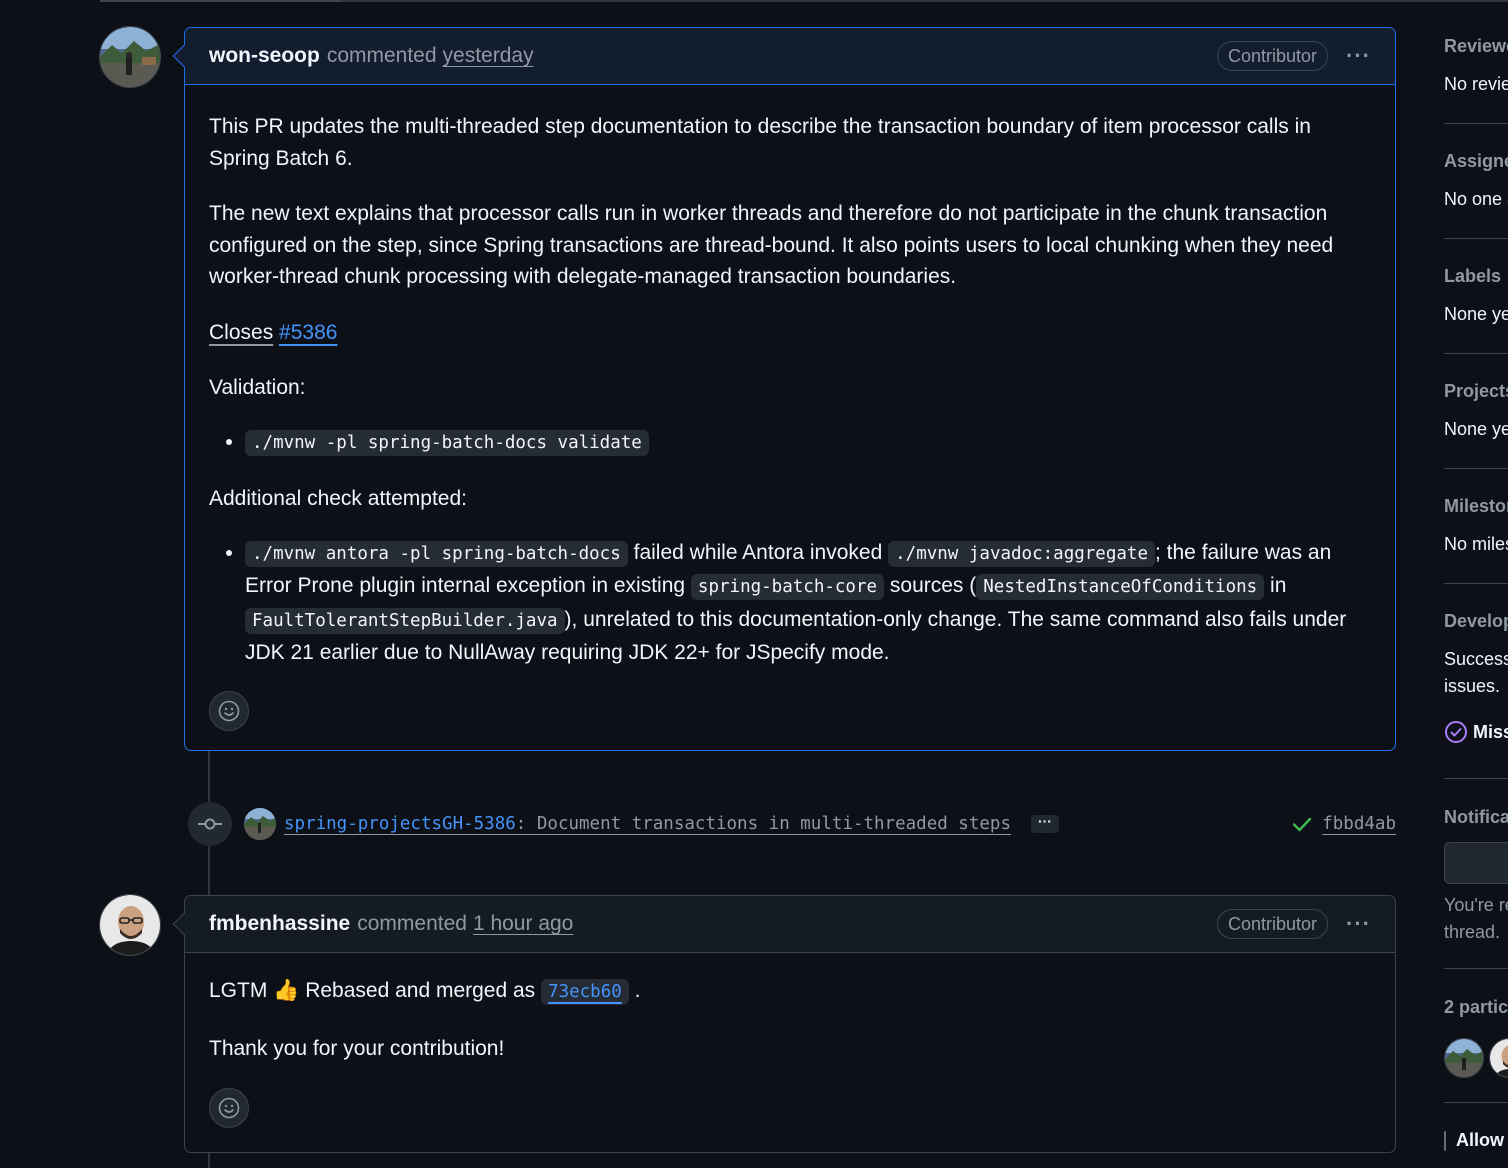 Image resolution: width=1508 pixels, height=1168 pixels. I want to click on commit-sha-link: fbbd4ab, so click(1359, 824).